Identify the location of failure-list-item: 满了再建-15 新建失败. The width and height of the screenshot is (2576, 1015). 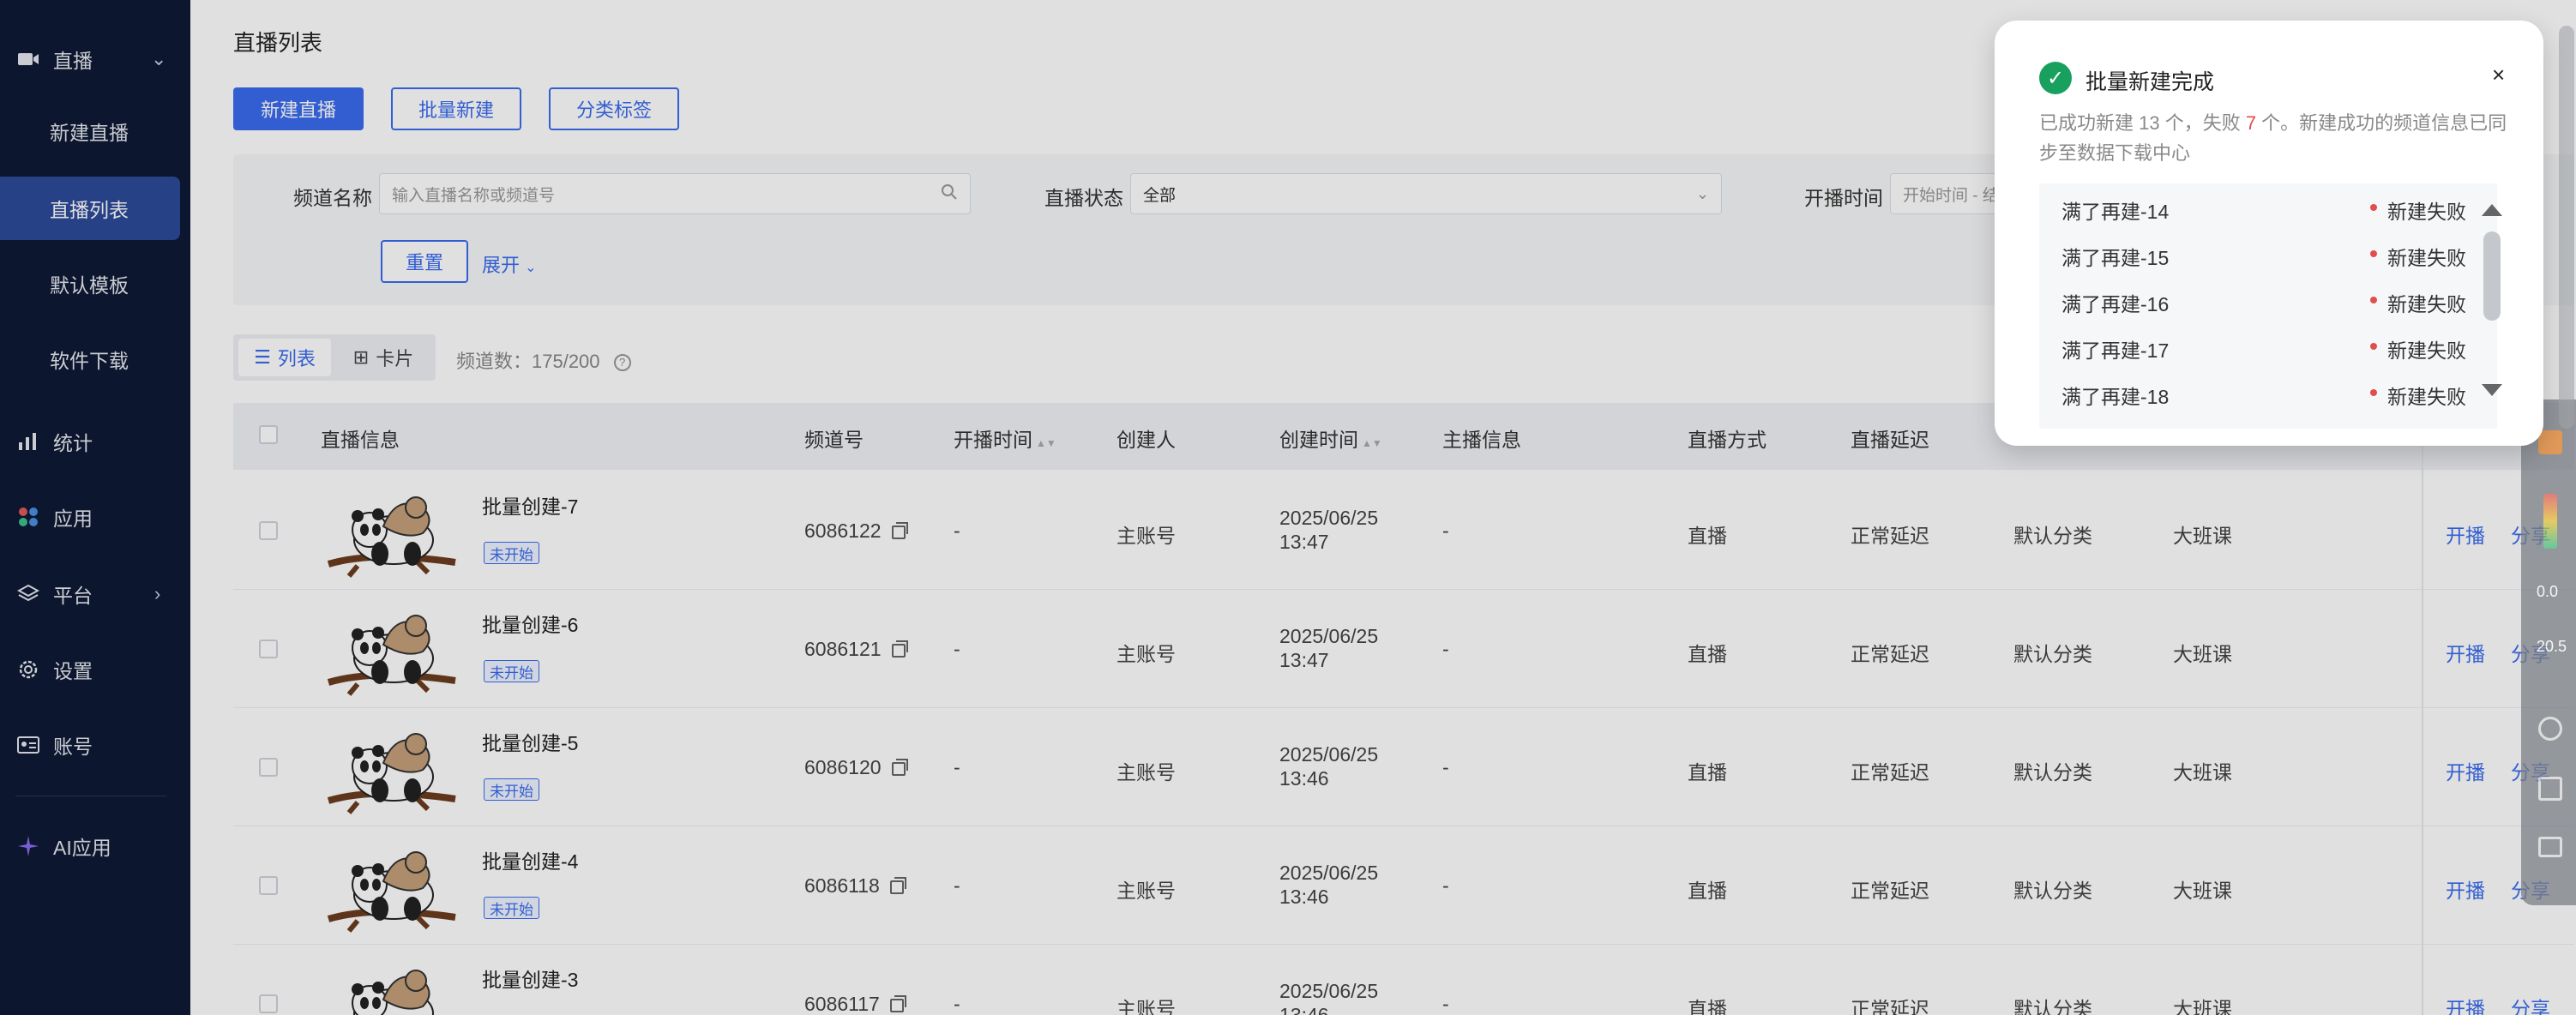
(2268, 253).